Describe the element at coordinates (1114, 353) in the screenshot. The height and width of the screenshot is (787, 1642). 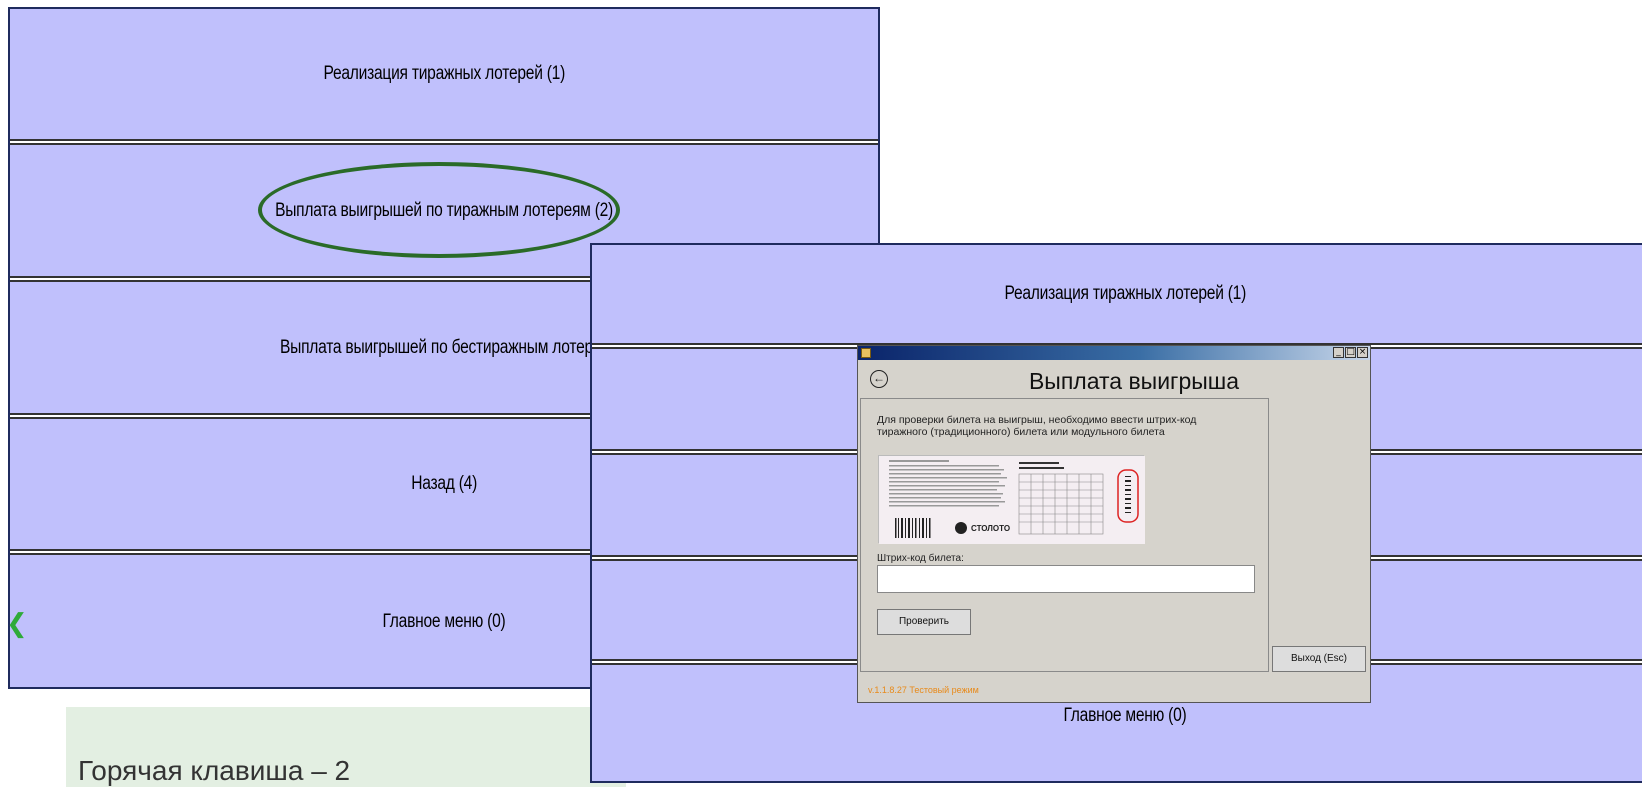
I see `dialog-titlebar: _ □ ×` at that location.